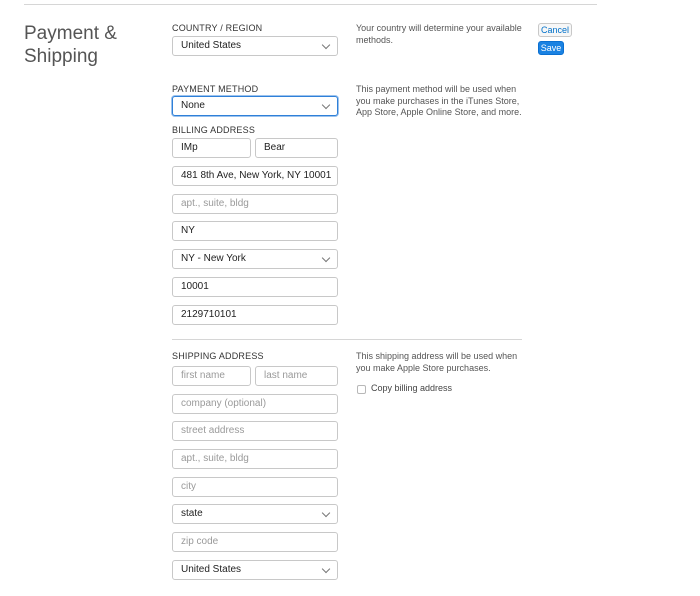 This screenshot has height=596, width=700. What do you see at coordinates (255, 514) in the screenshot?
I see `shipping-state-select: state` at bounding box center [255, 514].